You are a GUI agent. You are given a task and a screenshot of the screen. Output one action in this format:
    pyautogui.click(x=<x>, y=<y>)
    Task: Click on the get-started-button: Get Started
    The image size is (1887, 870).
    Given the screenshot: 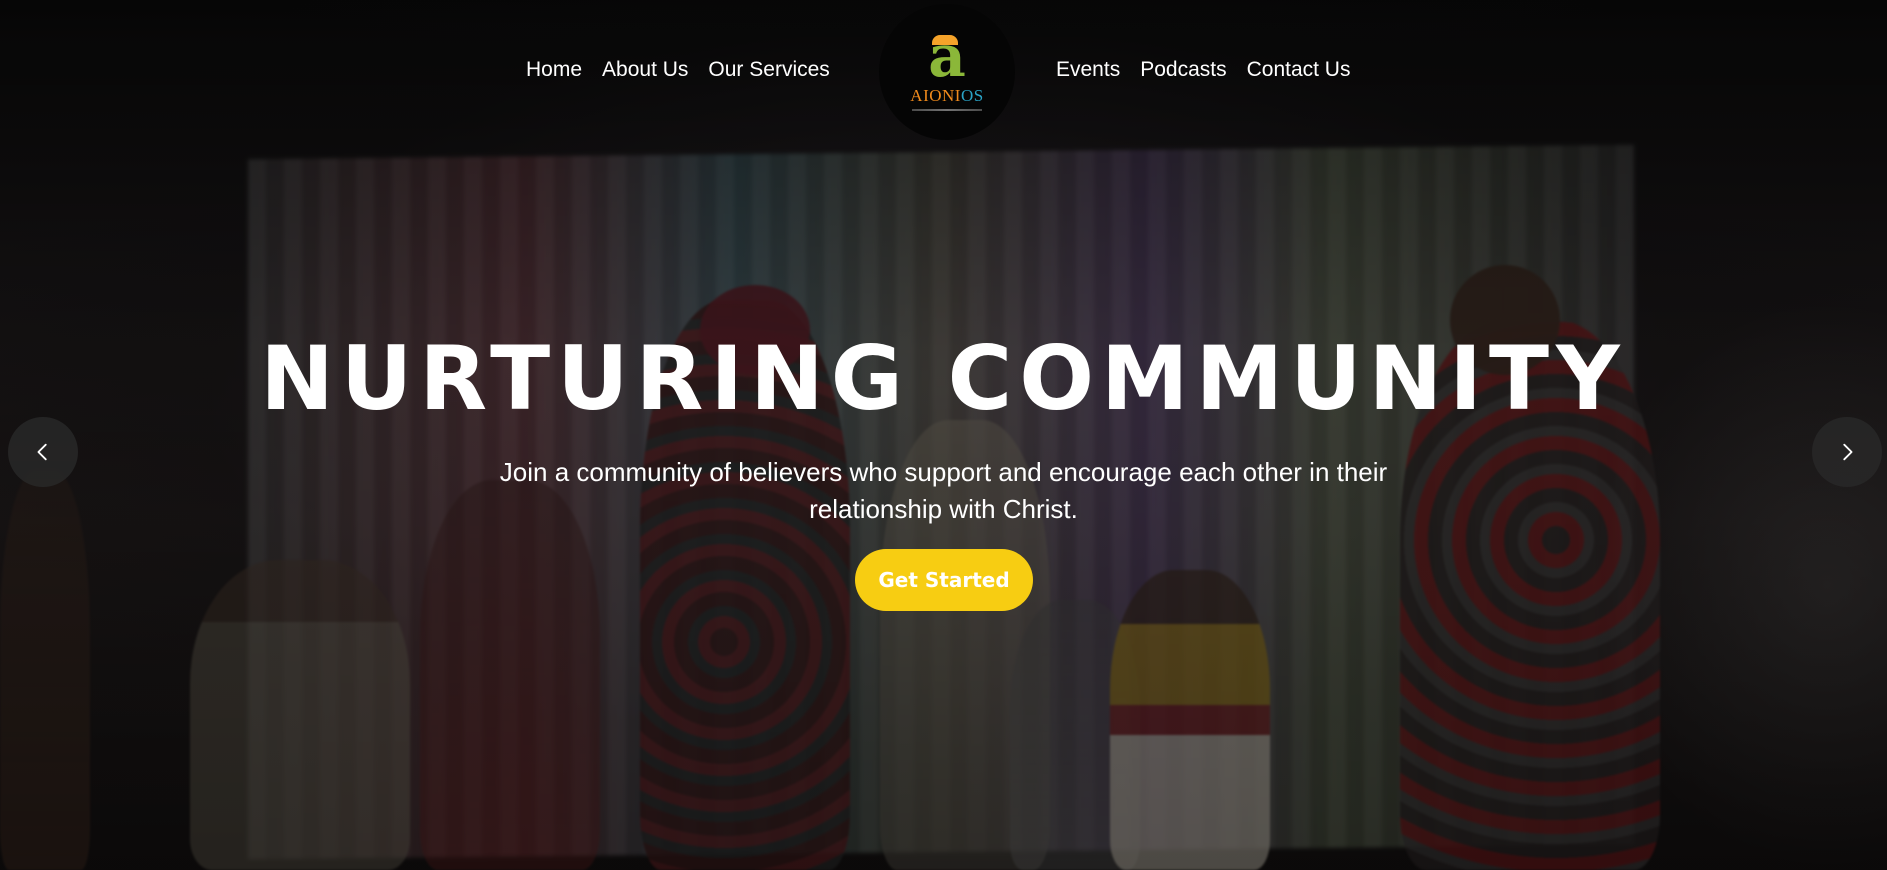 What is the action you would take?
    pyautogui.click(x=944, y=580)
    